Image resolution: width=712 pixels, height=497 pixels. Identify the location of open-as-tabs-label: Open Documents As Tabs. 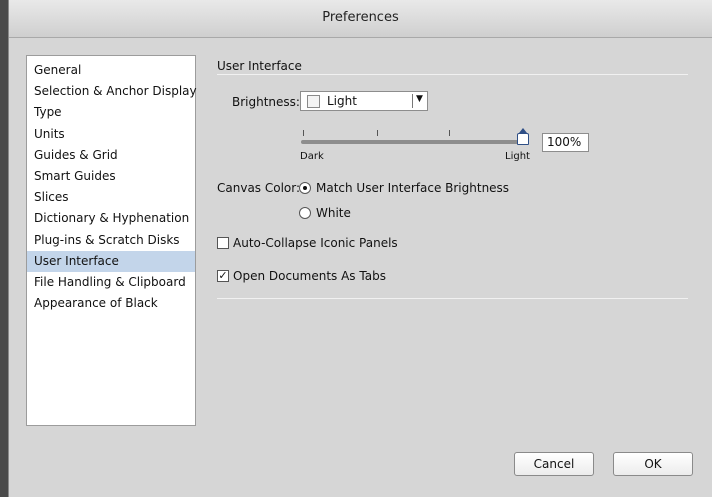
(309, 276).